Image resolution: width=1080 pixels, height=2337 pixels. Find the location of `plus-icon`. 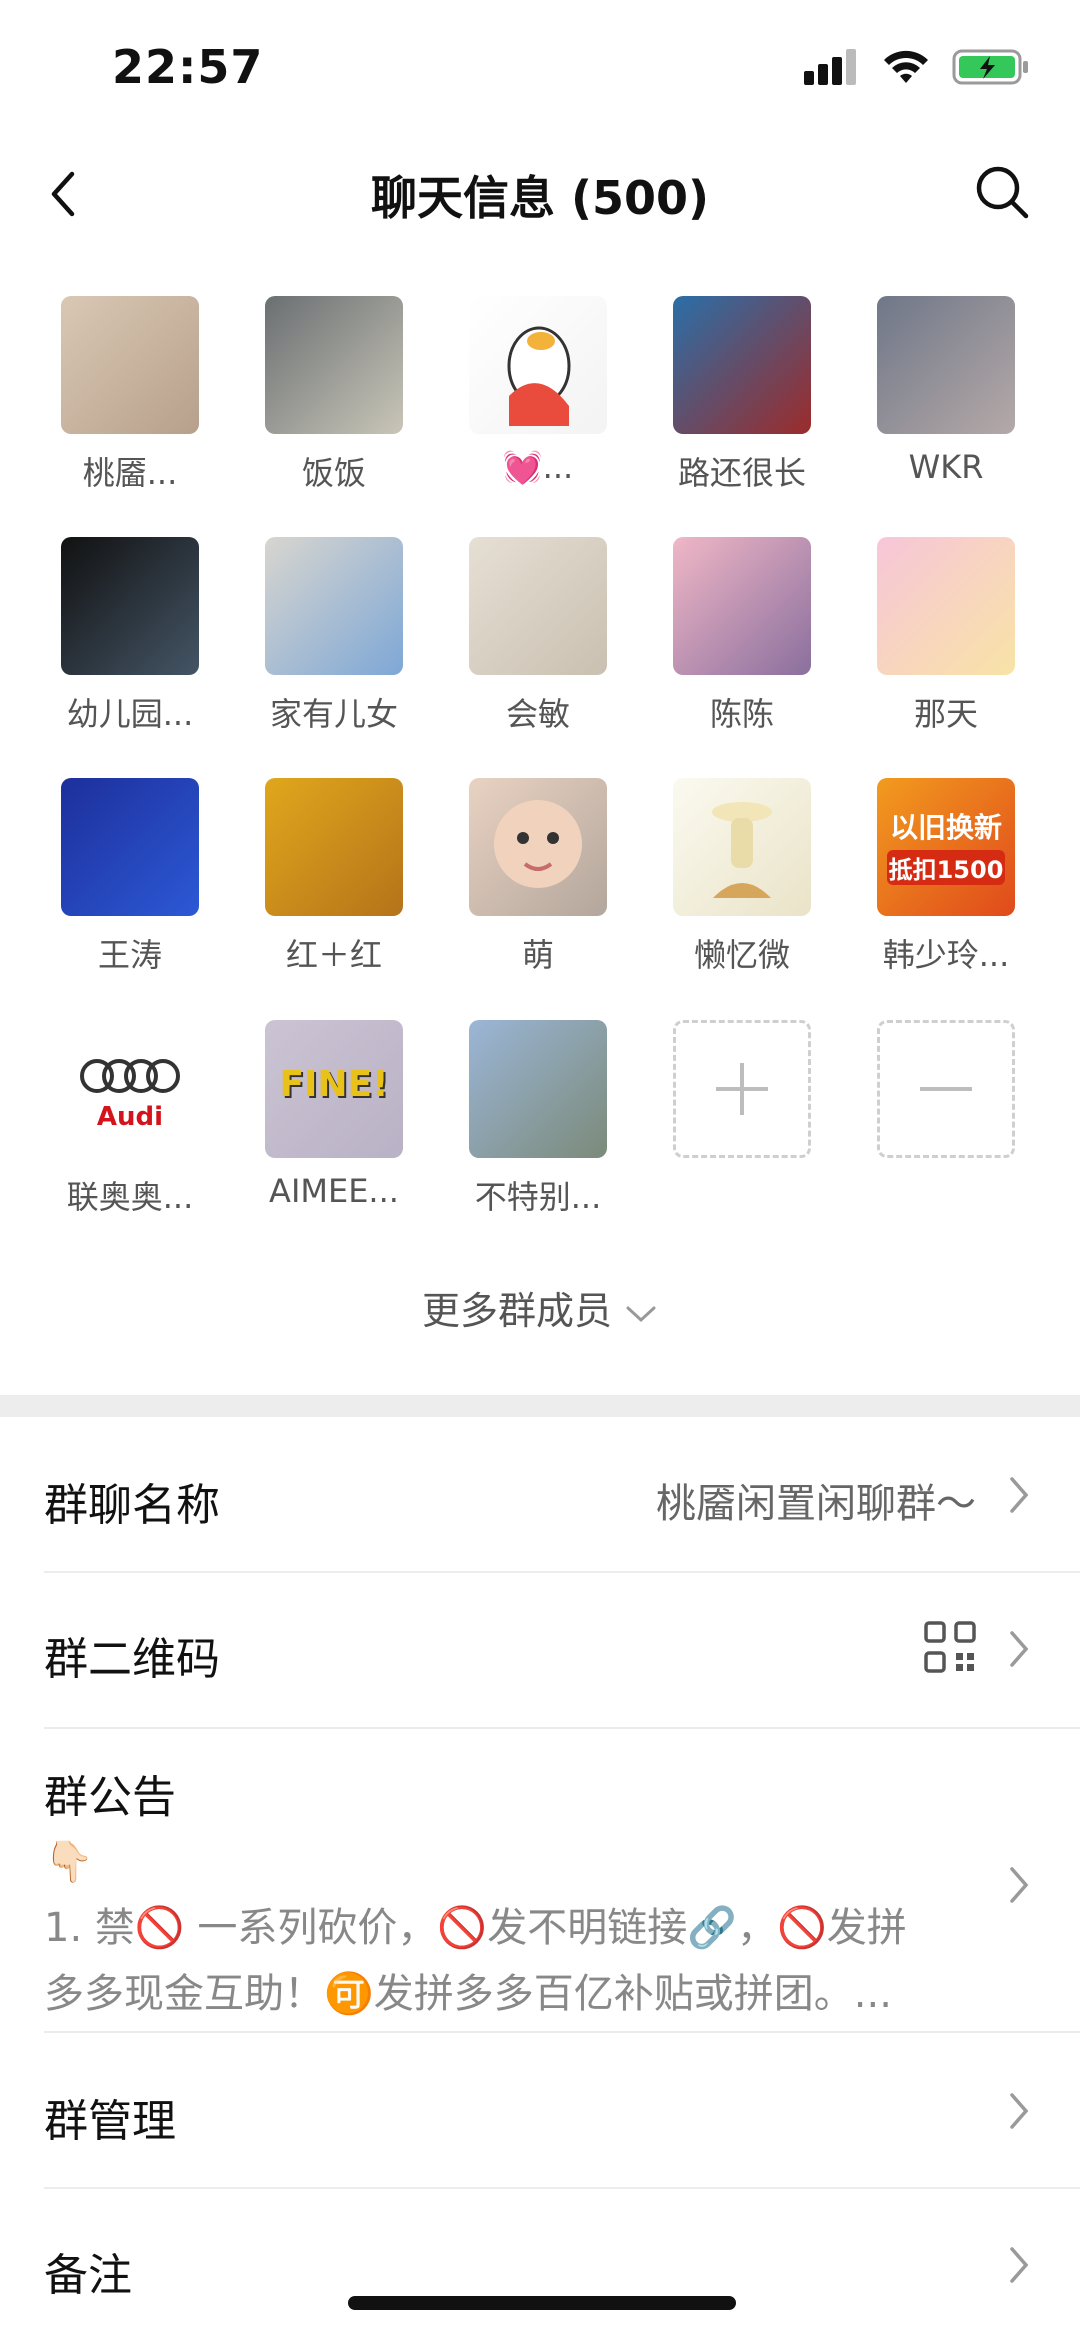

plus-icon is located at coordinates (742, 1089).